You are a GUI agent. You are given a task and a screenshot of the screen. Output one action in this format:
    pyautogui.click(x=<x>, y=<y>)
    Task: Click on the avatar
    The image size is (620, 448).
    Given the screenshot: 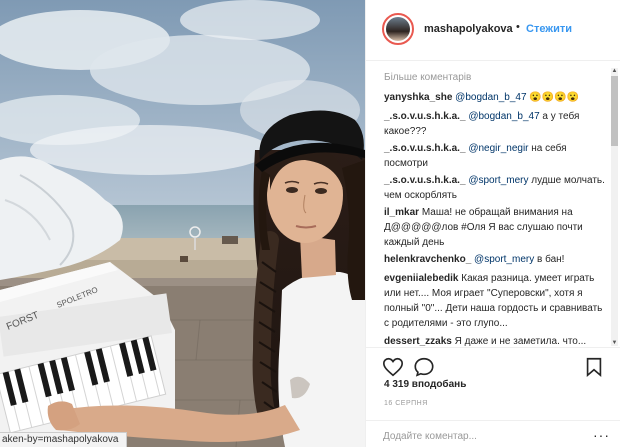 What is the action you would take?
    pyautogui.click(x=398, y=29)
    